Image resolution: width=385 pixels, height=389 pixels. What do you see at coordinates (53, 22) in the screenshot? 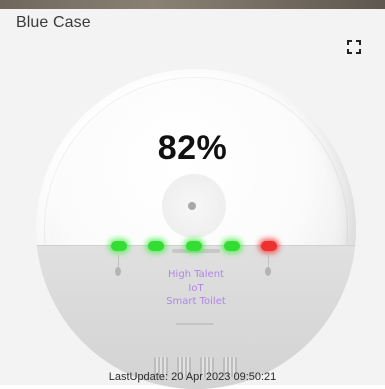
I see `card-title: Blue Case` at bounding box center [53, 22].